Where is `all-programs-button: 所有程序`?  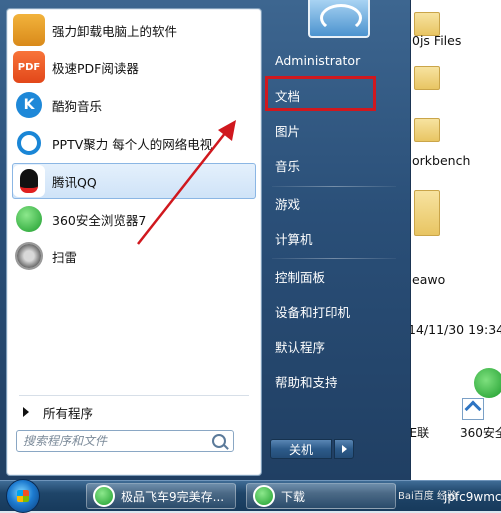
all-programs-button: 所有程序 is located at coordinates (135, 412).